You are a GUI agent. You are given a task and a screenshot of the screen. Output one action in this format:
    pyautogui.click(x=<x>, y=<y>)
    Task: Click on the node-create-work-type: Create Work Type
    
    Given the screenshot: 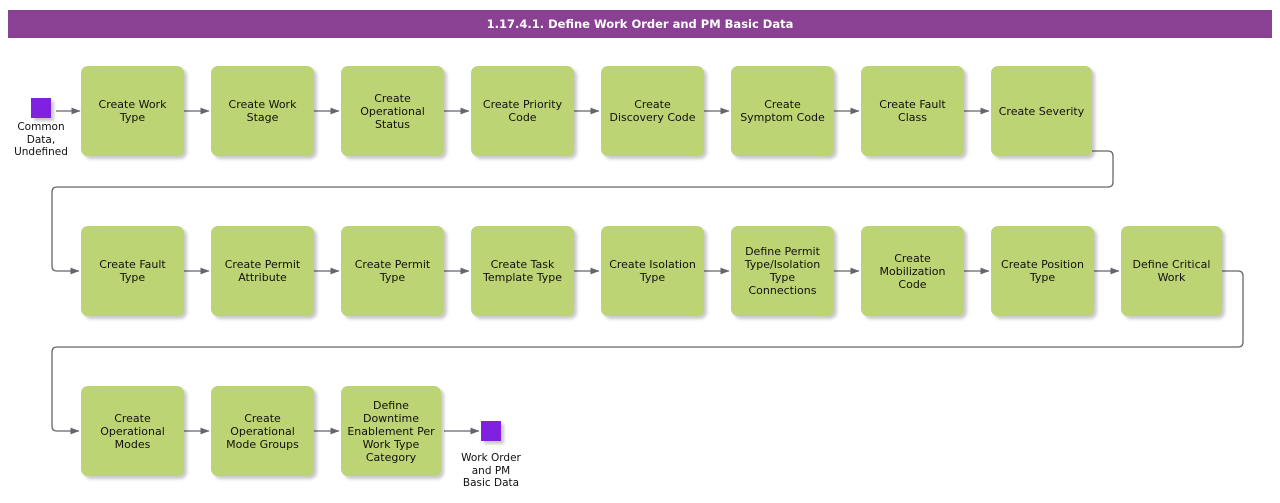 What is the action you would take?
    pyautogui.click(x=132, y=111)
    